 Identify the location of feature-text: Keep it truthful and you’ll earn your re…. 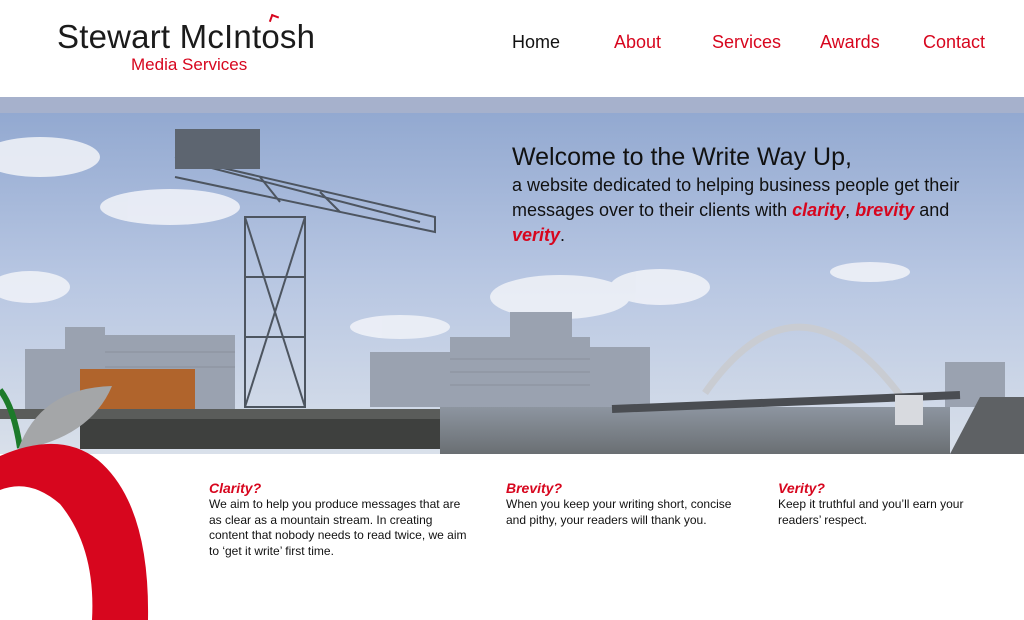
(871, 512).